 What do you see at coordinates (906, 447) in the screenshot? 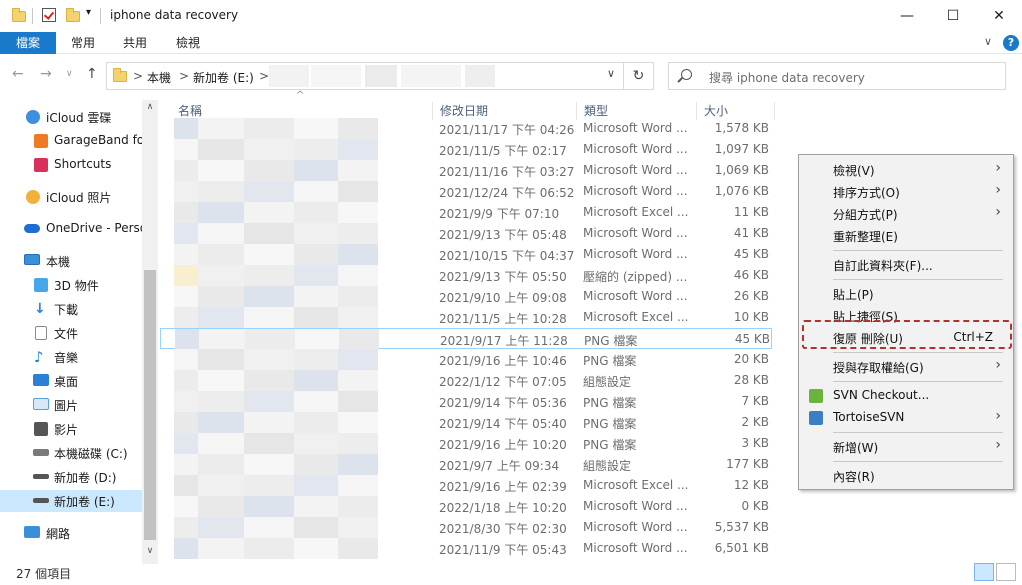
I see `menu-item-16: 新增(W) ›` at bounding box center [906, 447].